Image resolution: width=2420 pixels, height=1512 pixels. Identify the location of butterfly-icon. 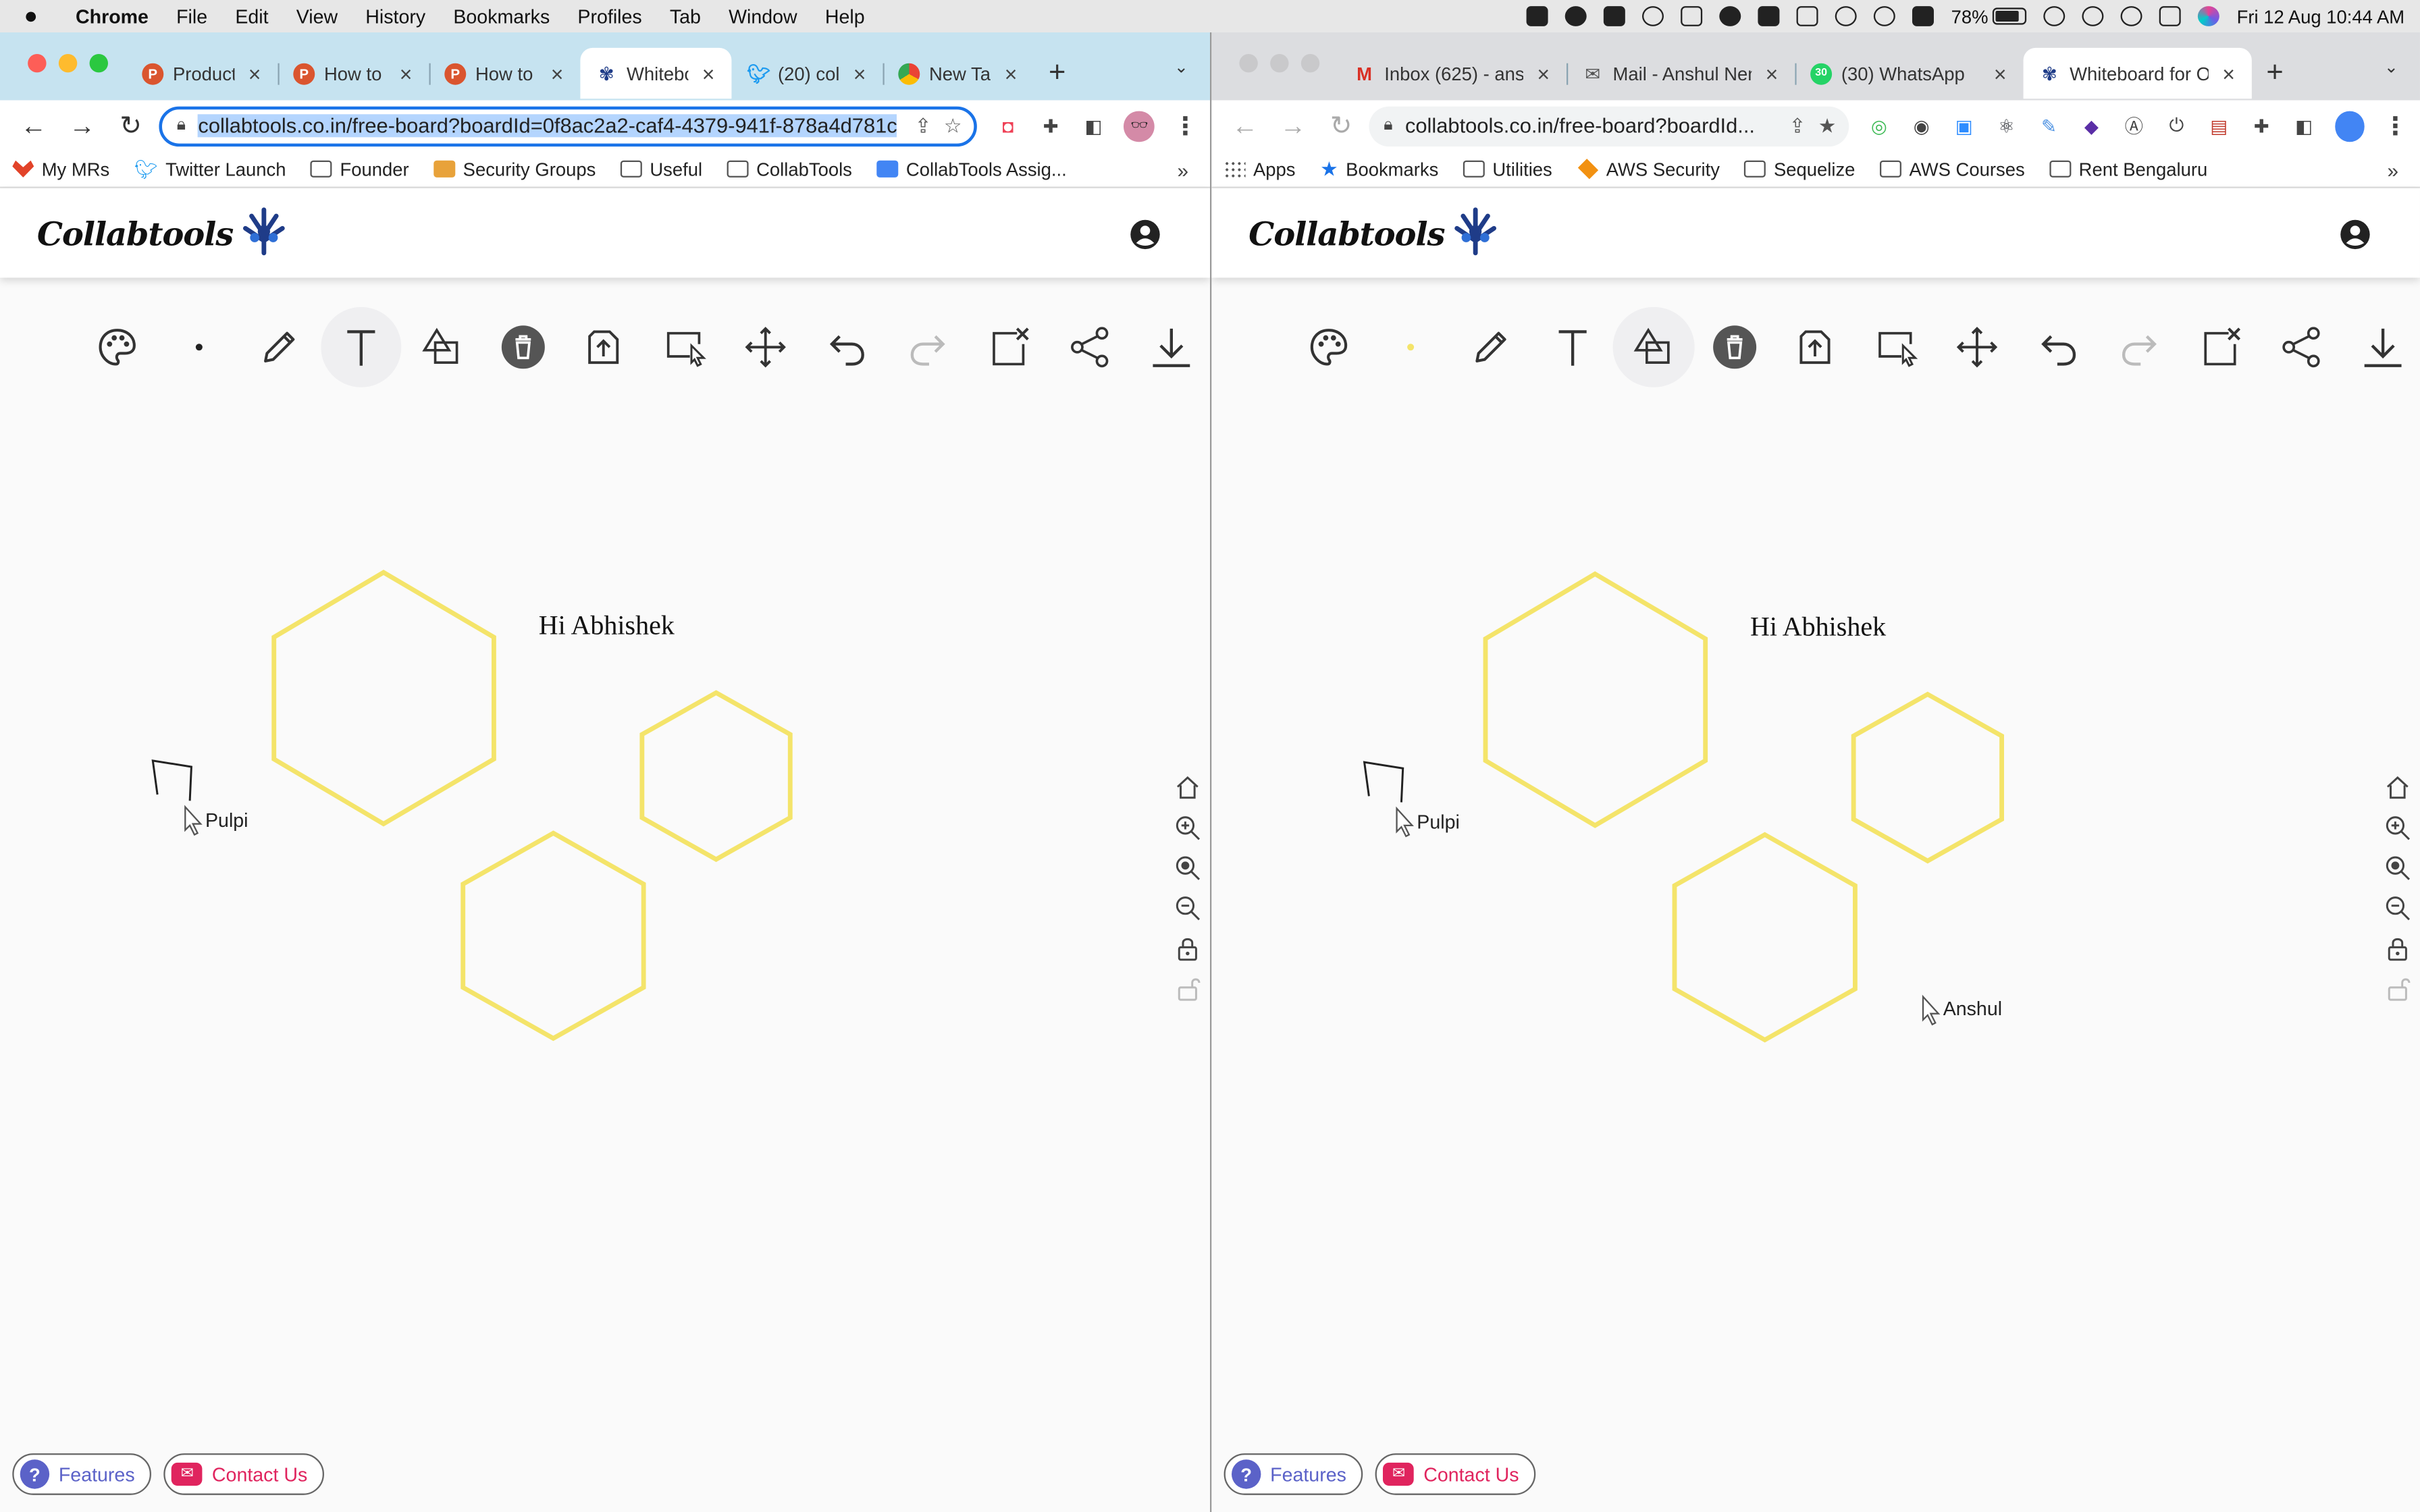
(1730, 16).